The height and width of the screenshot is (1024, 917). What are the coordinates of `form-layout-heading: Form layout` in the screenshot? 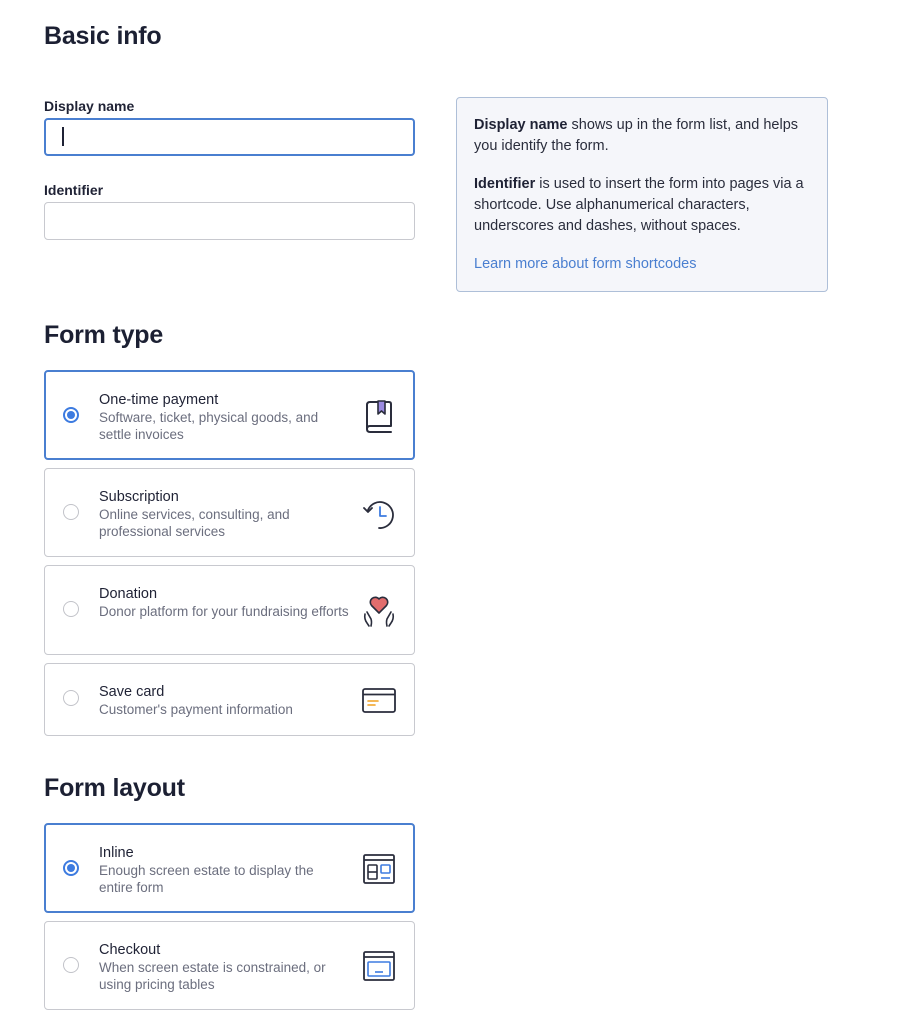 It's located at (114, 788).